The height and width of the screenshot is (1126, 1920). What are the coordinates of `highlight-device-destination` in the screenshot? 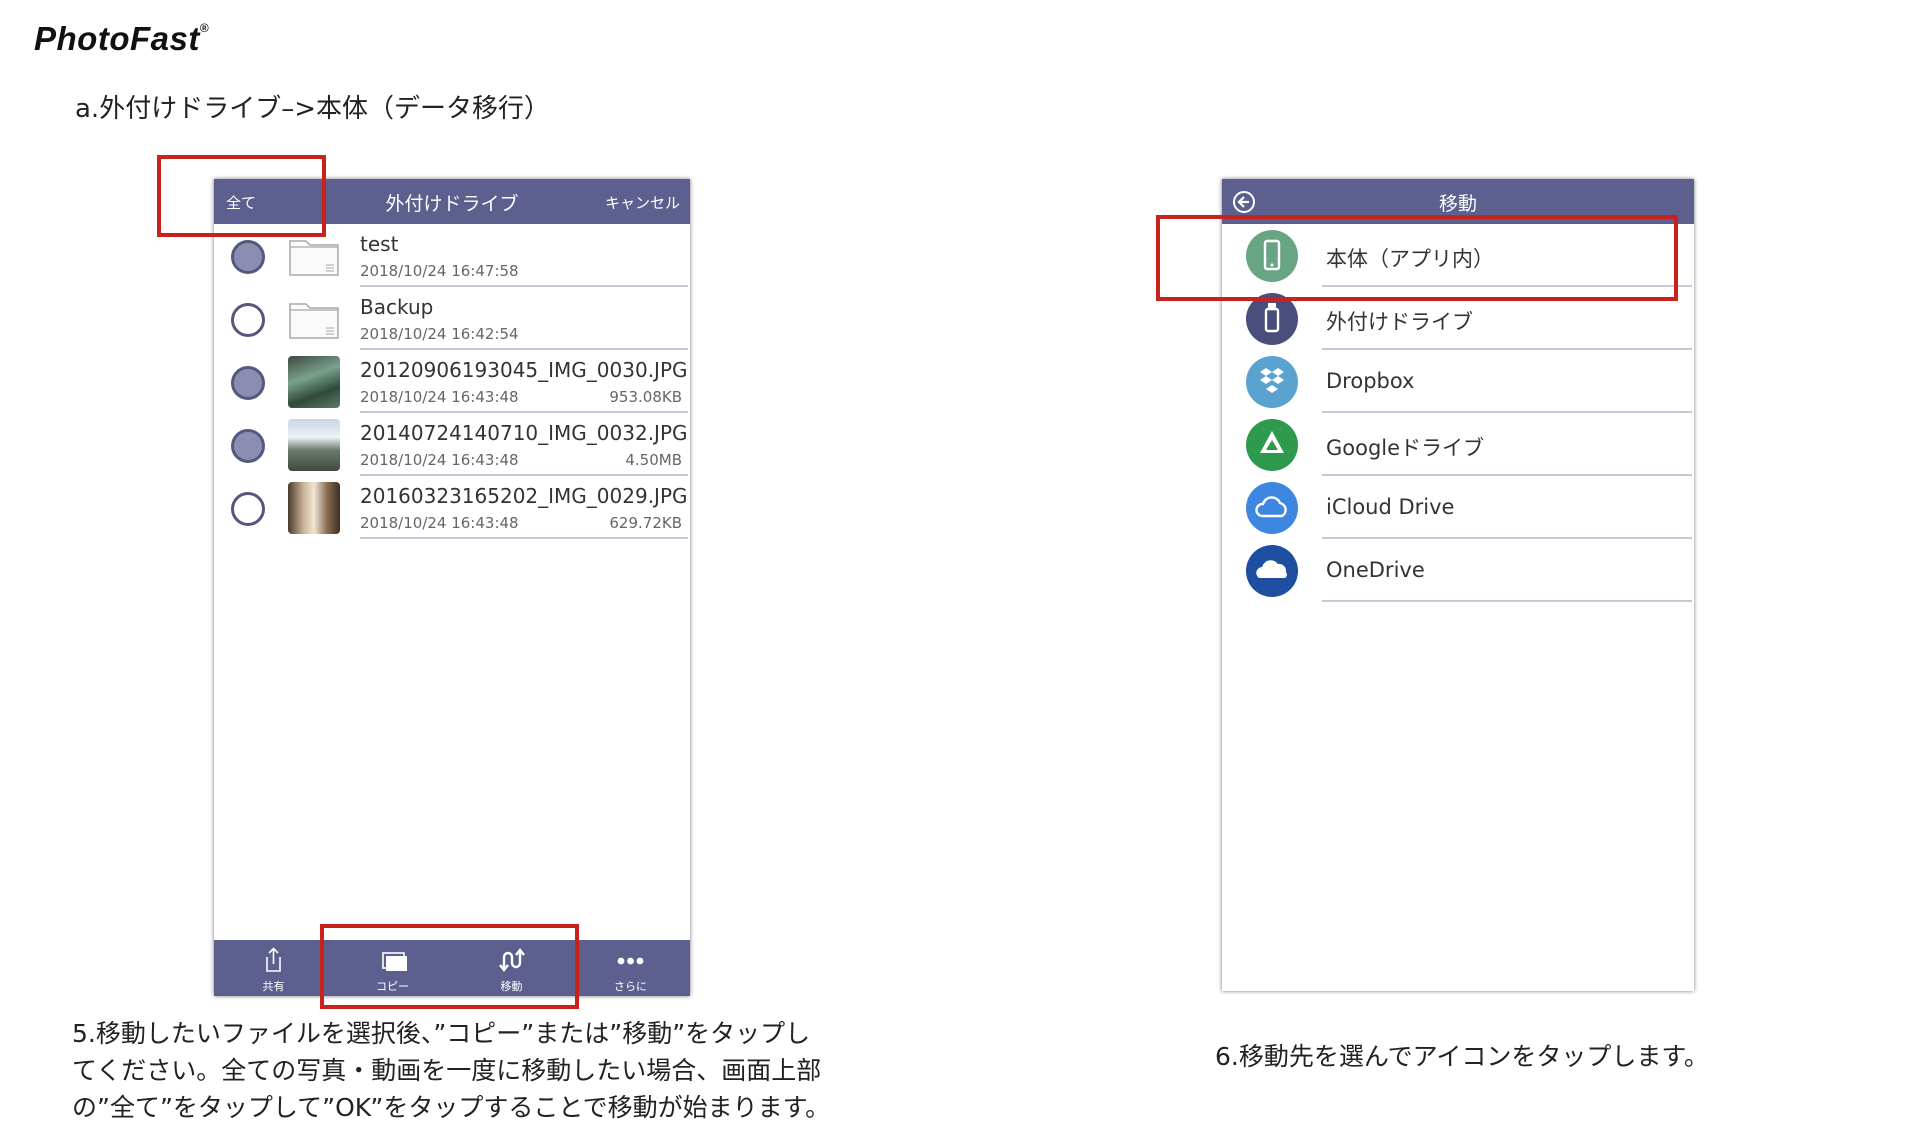 It's located at (1417, 258).